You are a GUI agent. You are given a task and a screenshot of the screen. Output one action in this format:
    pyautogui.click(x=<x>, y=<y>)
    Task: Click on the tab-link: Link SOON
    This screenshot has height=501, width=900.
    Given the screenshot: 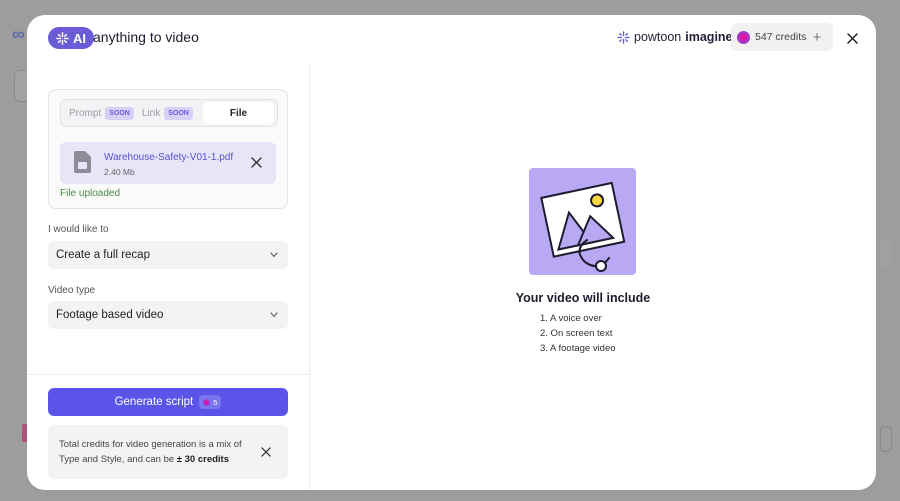 What is the action you would take?
    pyautogui.click(x=163, y=113)
    